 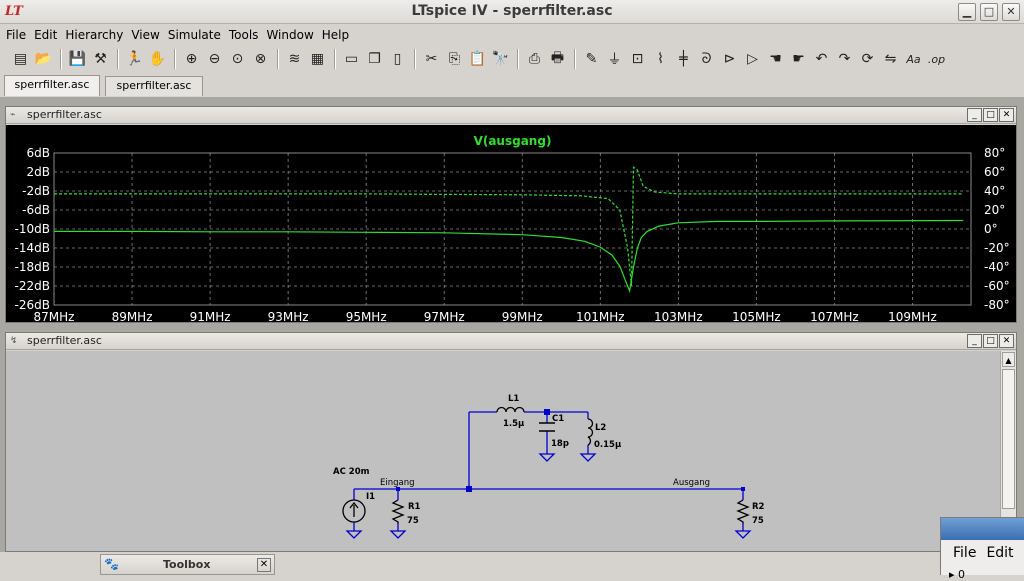 What do you see at coordinates (867, 59) in the screenshot?
I see `rotate-icon: ⟳` at bounding box center [867, 59].